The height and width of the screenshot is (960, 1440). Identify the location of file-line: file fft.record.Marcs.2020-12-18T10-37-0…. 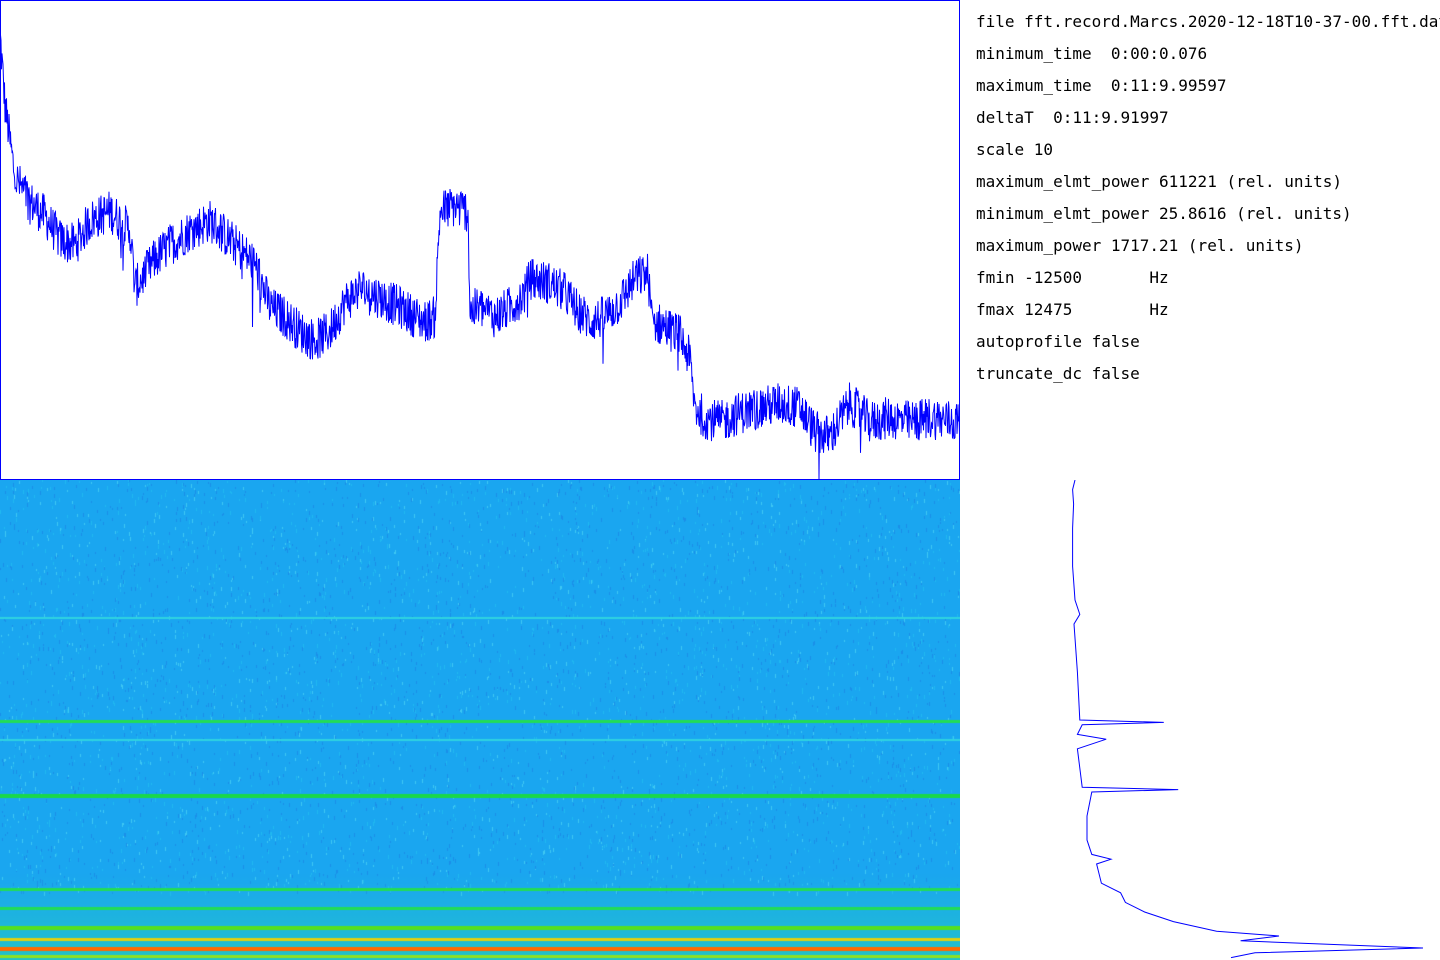
(1208, 21).